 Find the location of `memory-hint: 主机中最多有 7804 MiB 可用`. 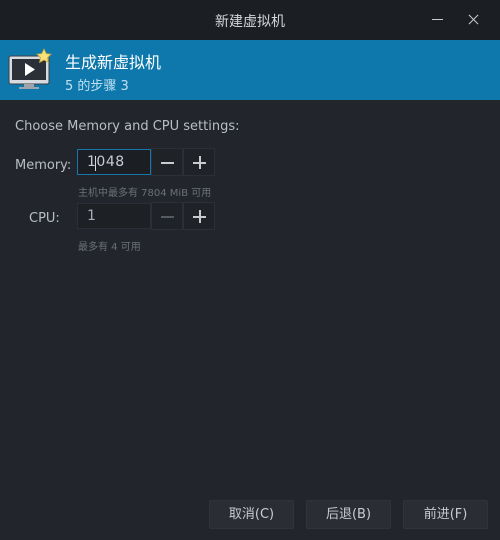

memory-hint: 主机中最多有 7804 MiB 可用 is located at coordinates (145, 193).